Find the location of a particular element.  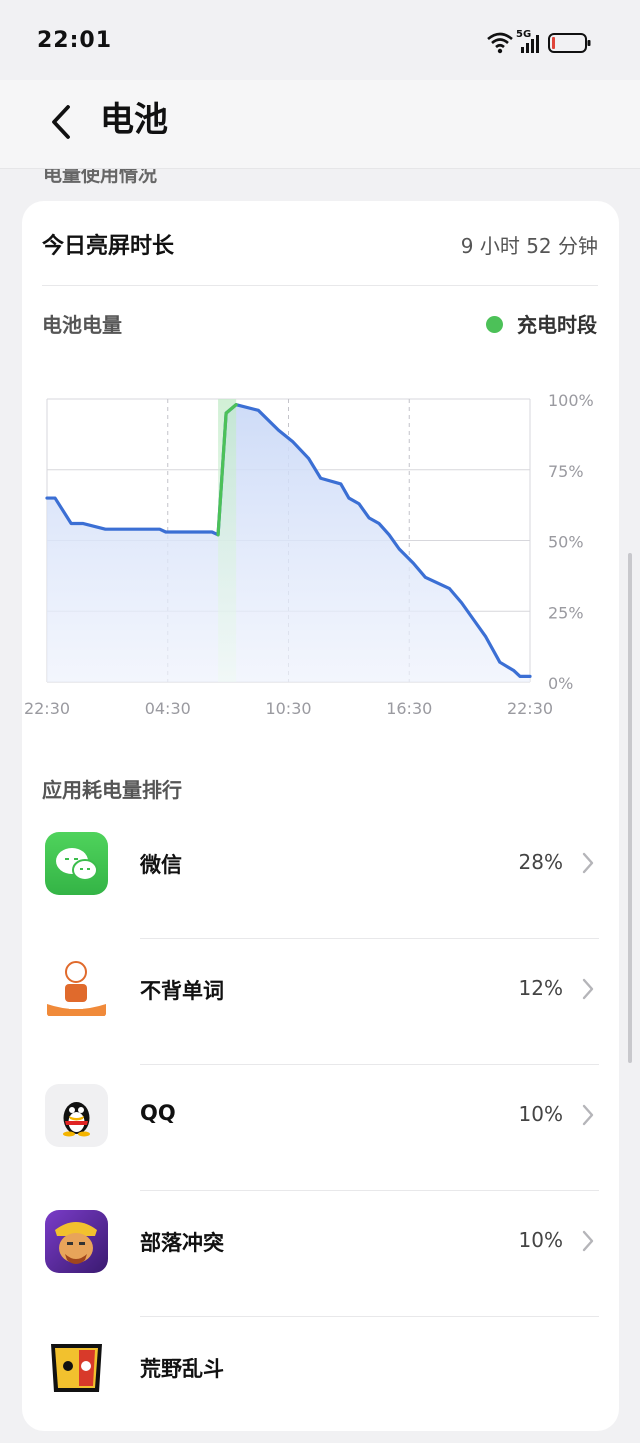

scrollbar is located at coordinates (630, 808).